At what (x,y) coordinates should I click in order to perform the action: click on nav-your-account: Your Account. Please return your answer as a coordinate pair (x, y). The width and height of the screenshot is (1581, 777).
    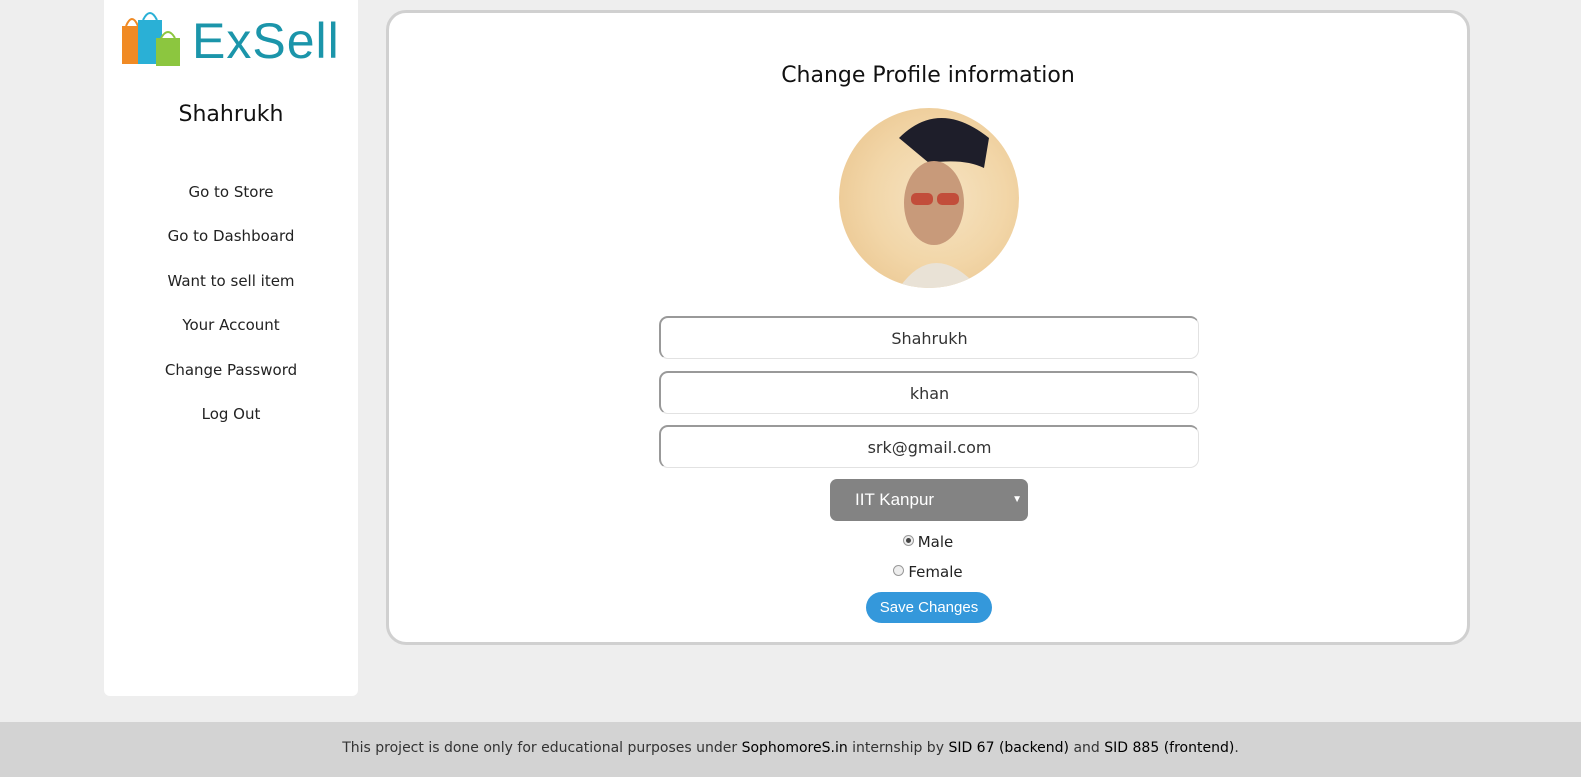
    Looking at the image, I should click on (231, 336).